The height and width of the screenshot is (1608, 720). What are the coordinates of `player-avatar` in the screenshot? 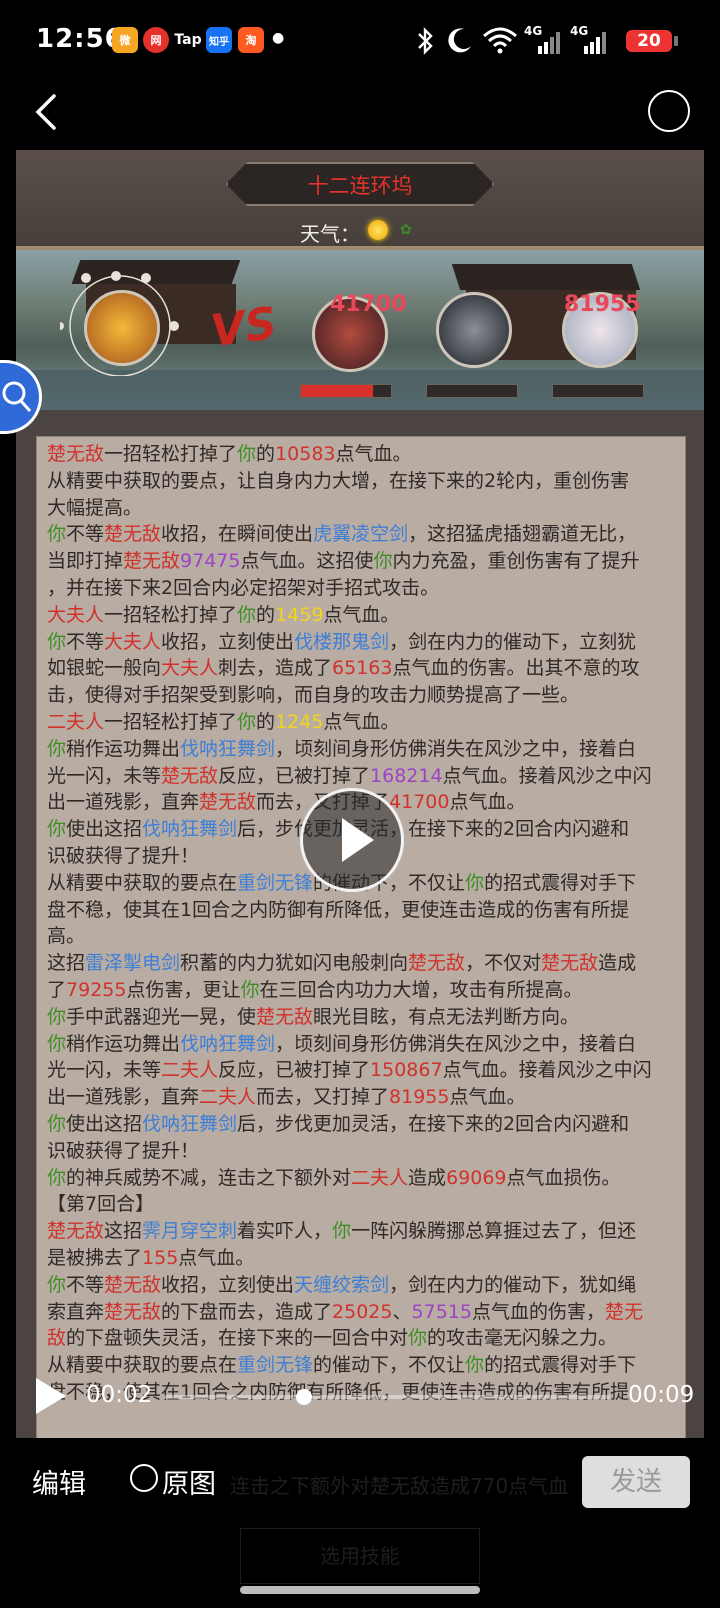 It's located at (122, 328).